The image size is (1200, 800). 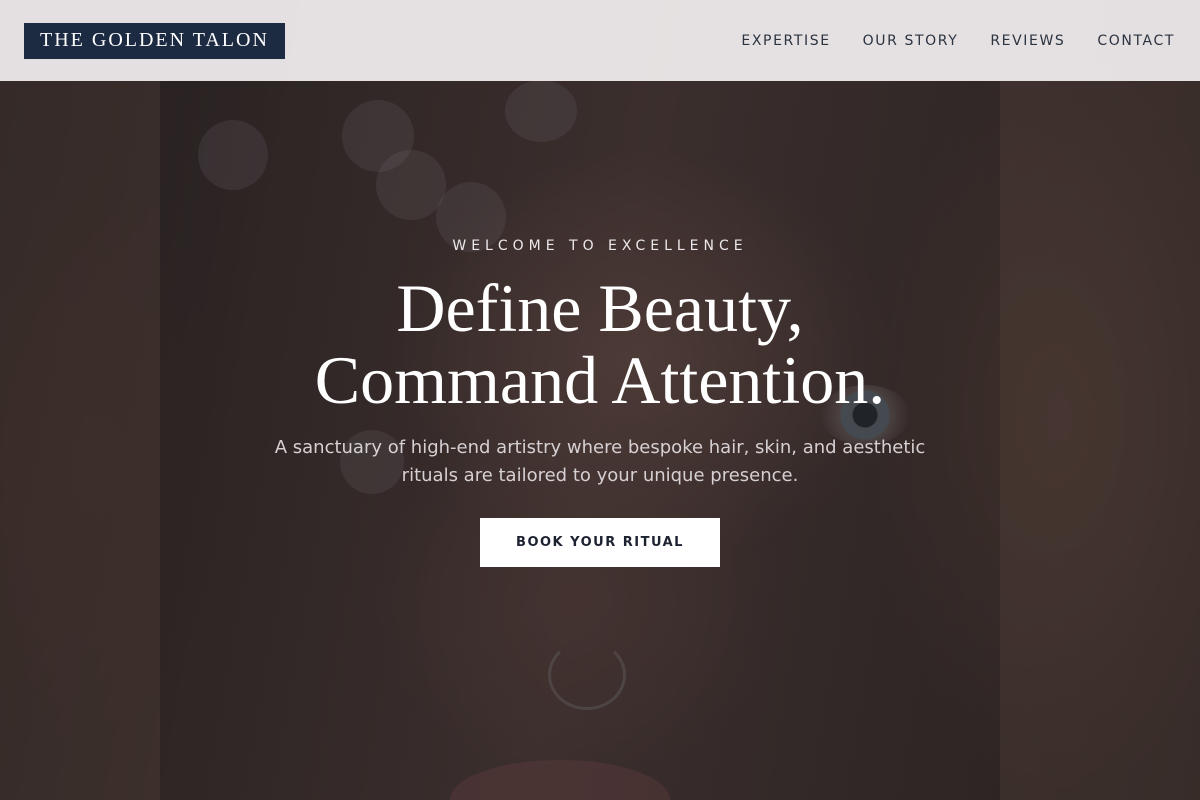 I want to click on main-nav: EXPERTISE OUR STORY REVIEWS CONTACT, so click(x=958, y=41).